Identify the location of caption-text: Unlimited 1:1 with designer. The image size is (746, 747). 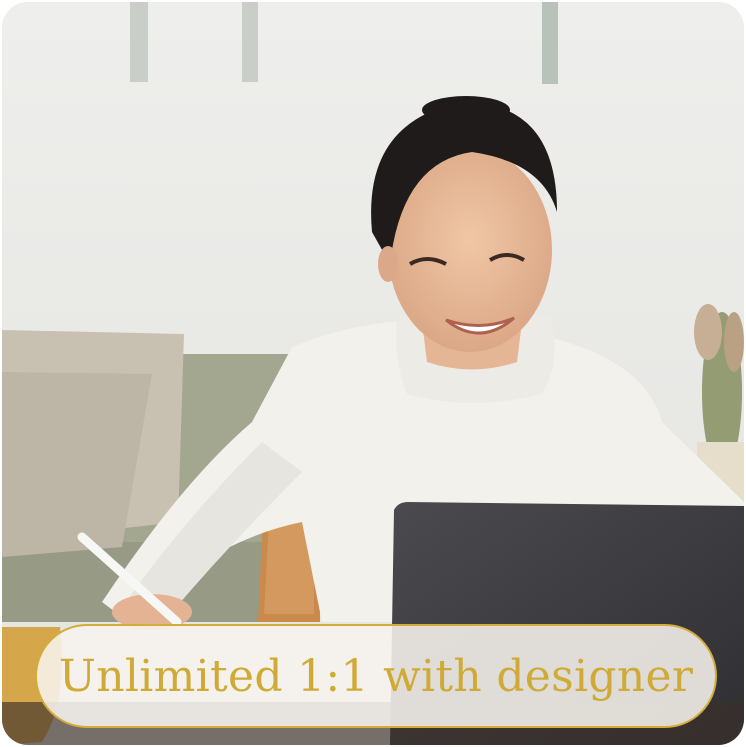
(376, 676).